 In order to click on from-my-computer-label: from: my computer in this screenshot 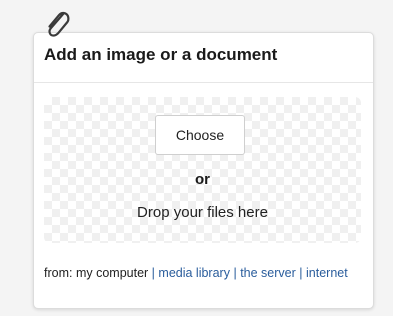, I will do `click(96, 273)`.